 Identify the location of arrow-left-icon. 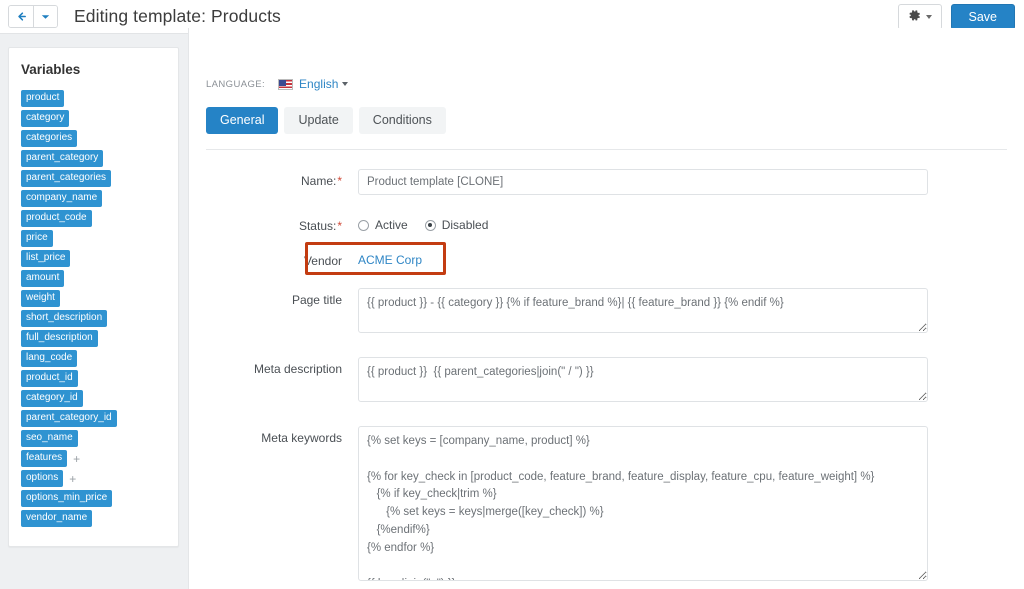
(21, 16).